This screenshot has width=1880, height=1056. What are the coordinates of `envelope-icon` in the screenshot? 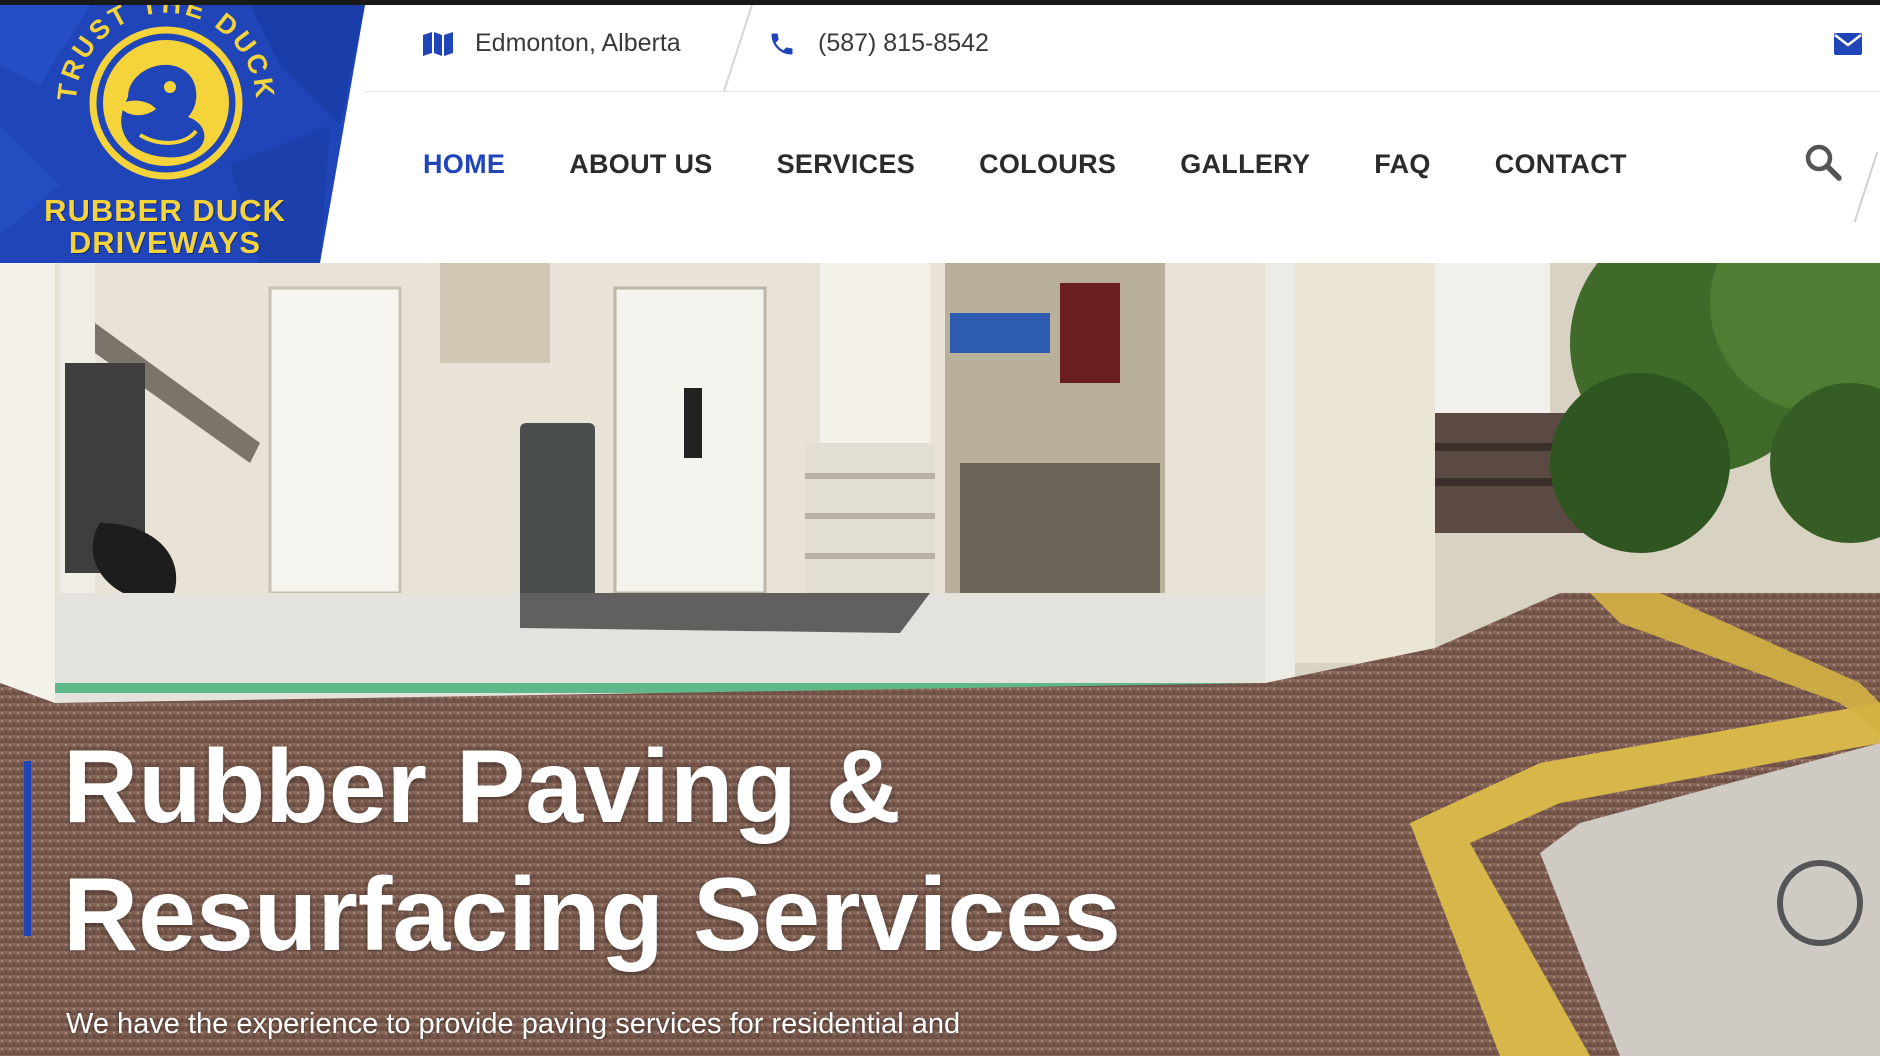 It's located at (1848, 44).